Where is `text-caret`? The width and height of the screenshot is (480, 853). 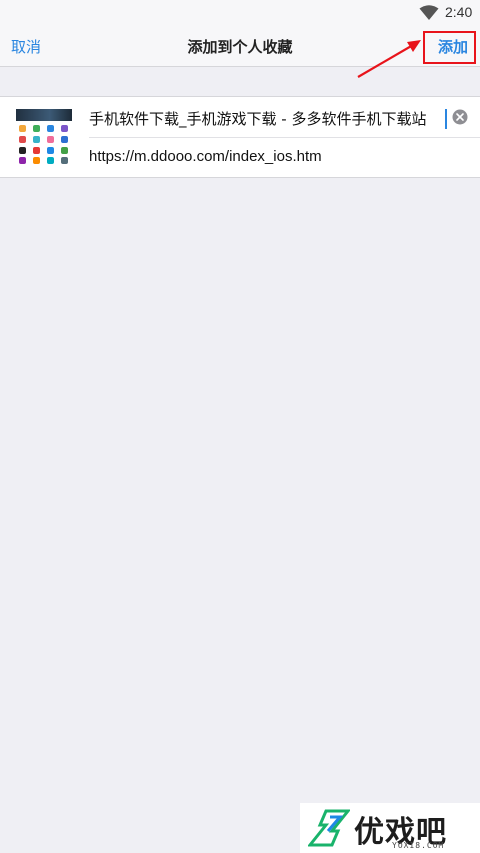
text-caret is located at coordinates (446, 119).